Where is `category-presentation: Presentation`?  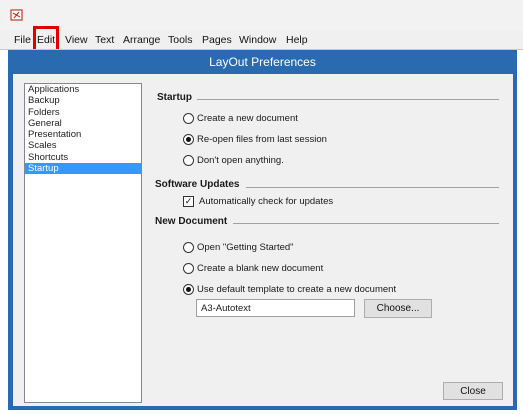 category-presentation: Presentation is located at coordinates (83, 134).